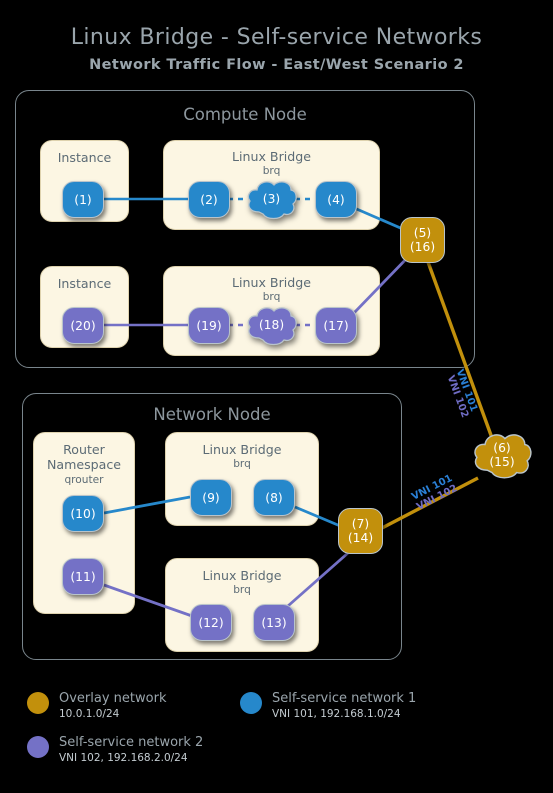  Describe the element at coordinates (422, 233) in the screenshot. I see `node-5-label: (5)` at that location.